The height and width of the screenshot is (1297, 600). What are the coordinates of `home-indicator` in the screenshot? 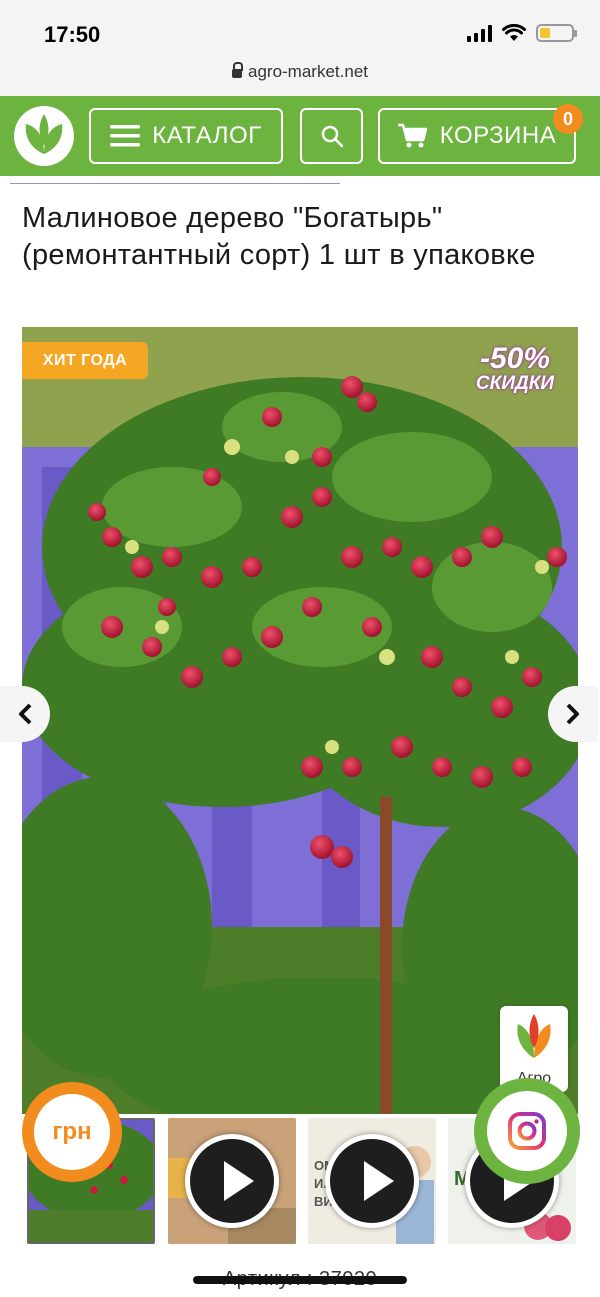 It's located at (300, 1280).